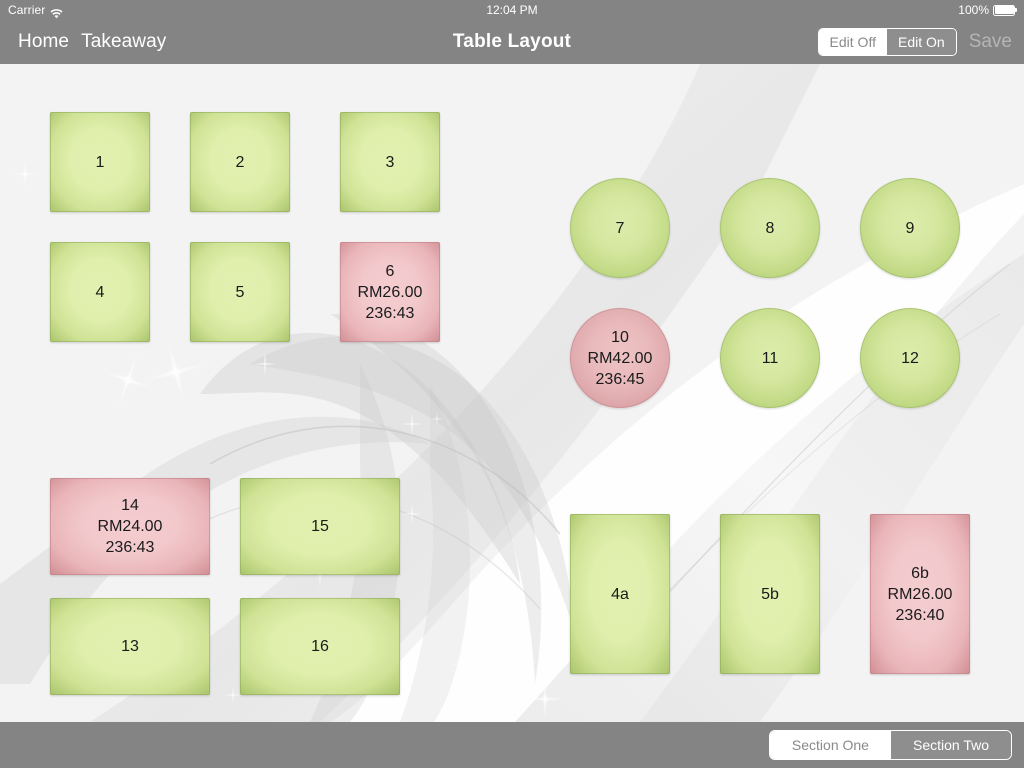  Describe the element at coordinates (921, 42) in the screenshot. I see `edit-on-segment: Edit On` at that location.